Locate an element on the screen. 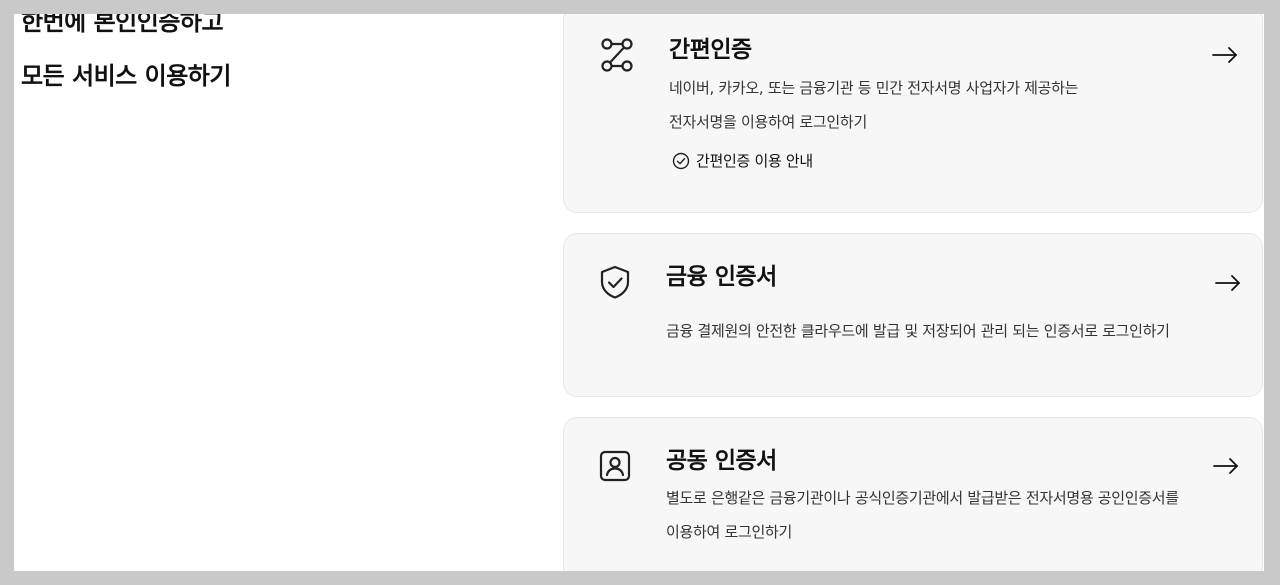  simple-auth-guide-link: 간편인증 이용 안내 is located at coordinates (742, 160).